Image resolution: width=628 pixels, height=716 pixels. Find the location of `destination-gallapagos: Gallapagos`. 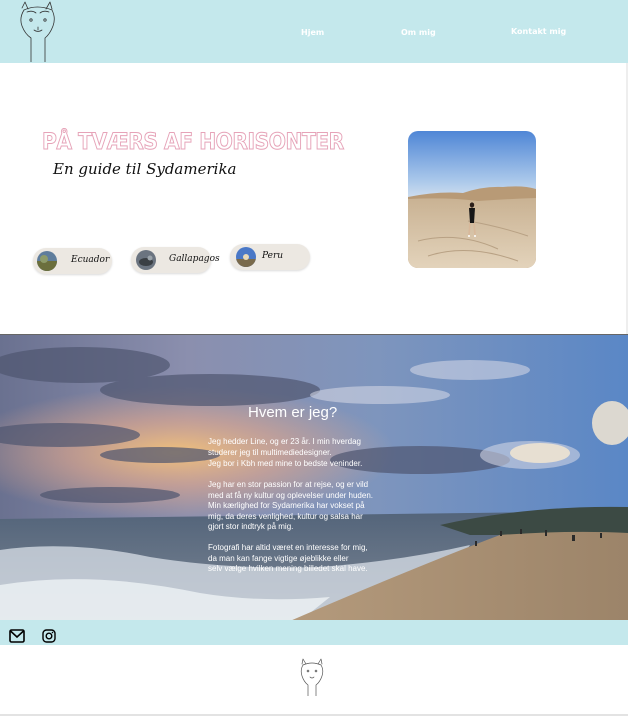

destination-gallapagos: Gallapagos is located at coordinates (175, 260).